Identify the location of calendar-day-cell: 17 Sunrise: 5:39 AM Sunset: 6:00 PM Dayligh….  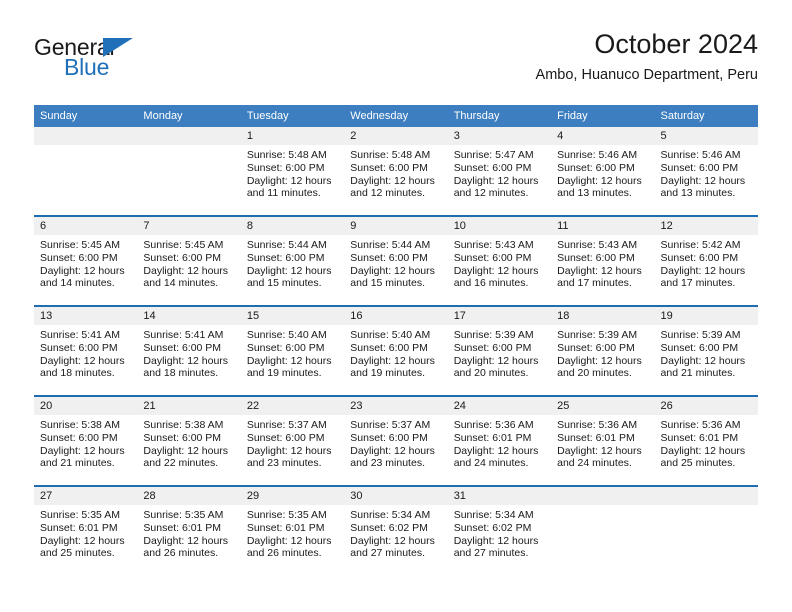
(499, 350).